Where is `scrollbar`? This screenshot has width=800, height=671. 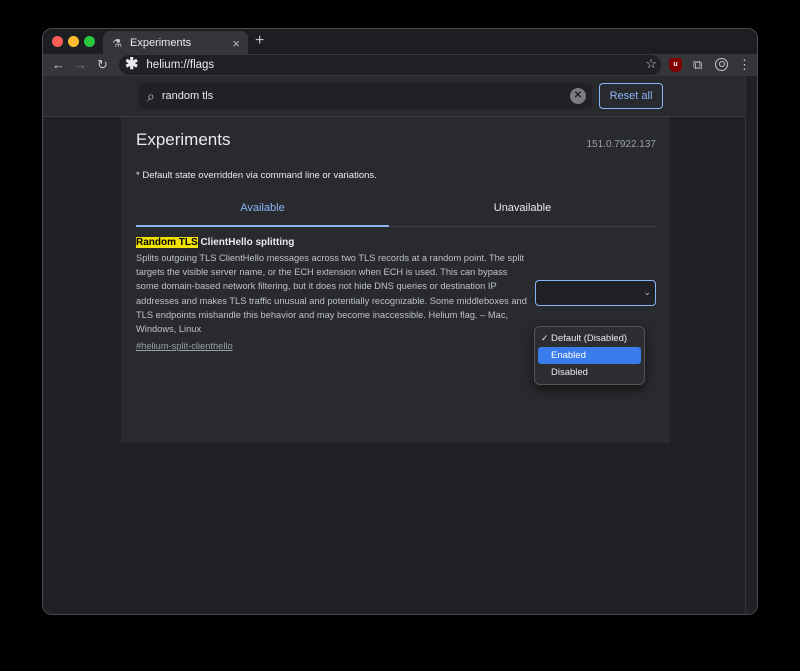
scrollbar is located at coordinates (751, 345).